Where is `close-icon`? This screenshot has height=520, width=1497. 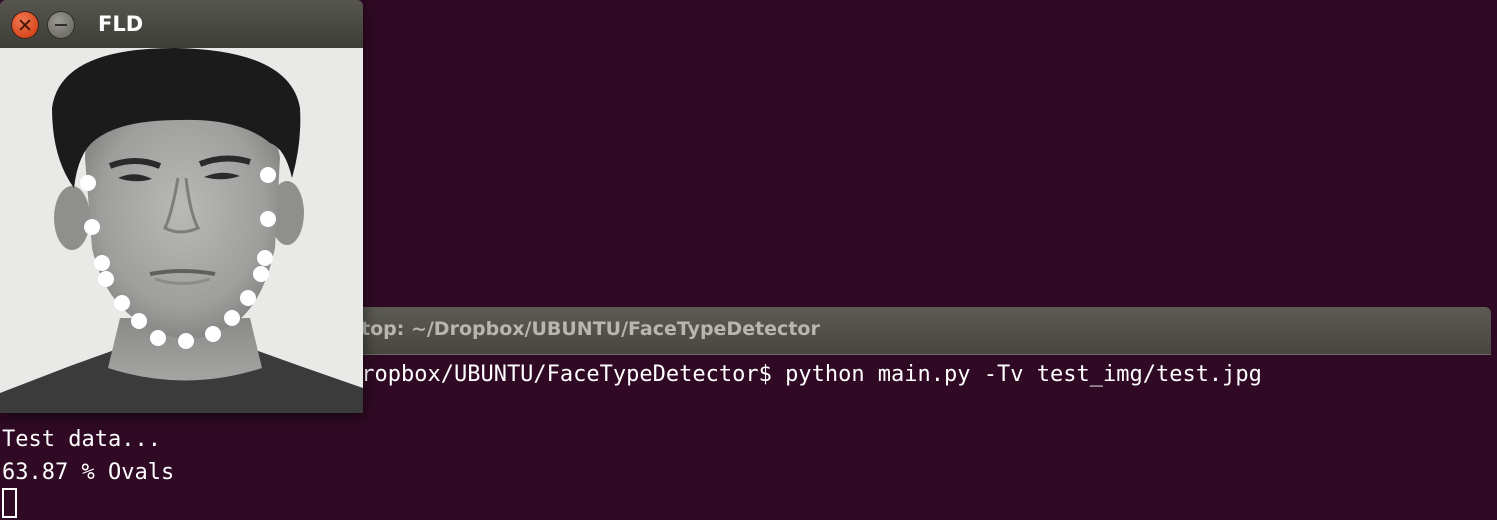
close-icon is located at coordinates (25, 25).